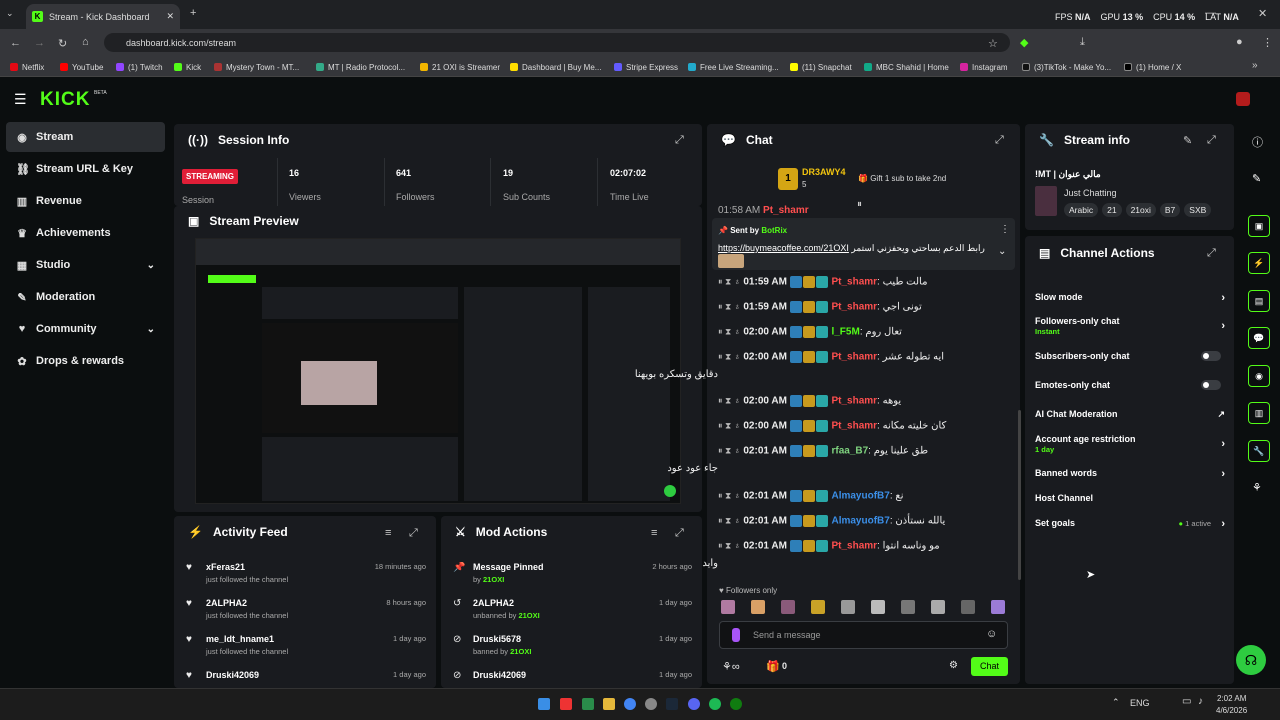  Describe the element at coordinates (1259, 263) in the screenshot. I see `rail-btn-2: ⚡` at that location.